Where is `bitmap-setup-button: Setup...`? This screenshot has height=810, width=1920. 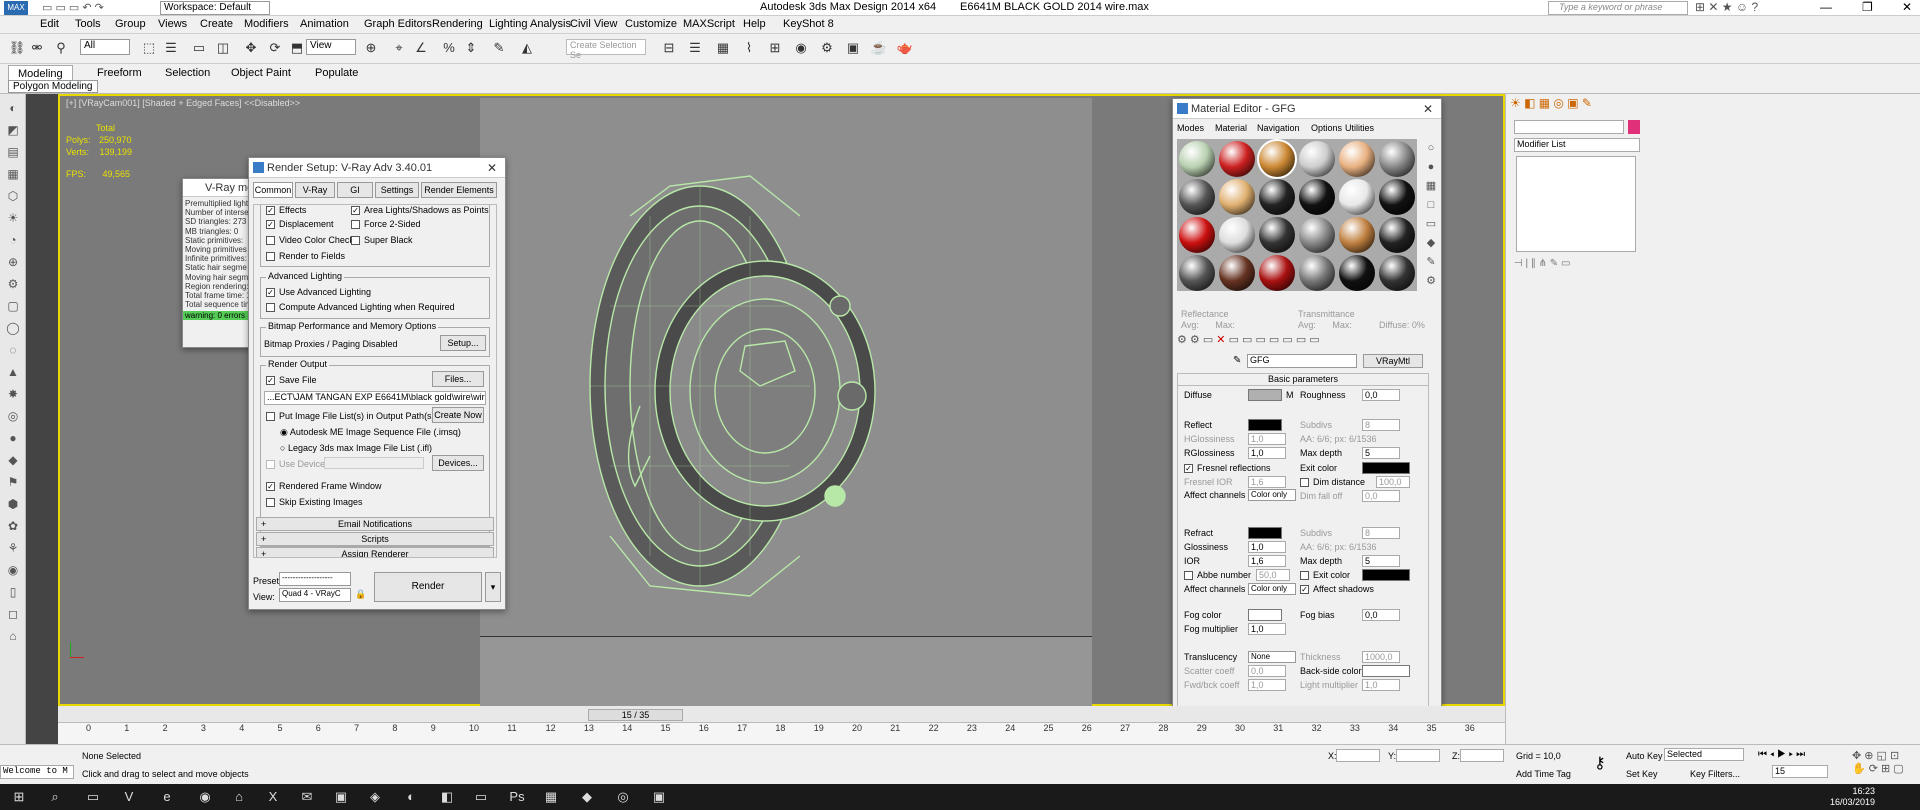 bitmap-setup-button: Setup... is located at coordinates (463, 343).